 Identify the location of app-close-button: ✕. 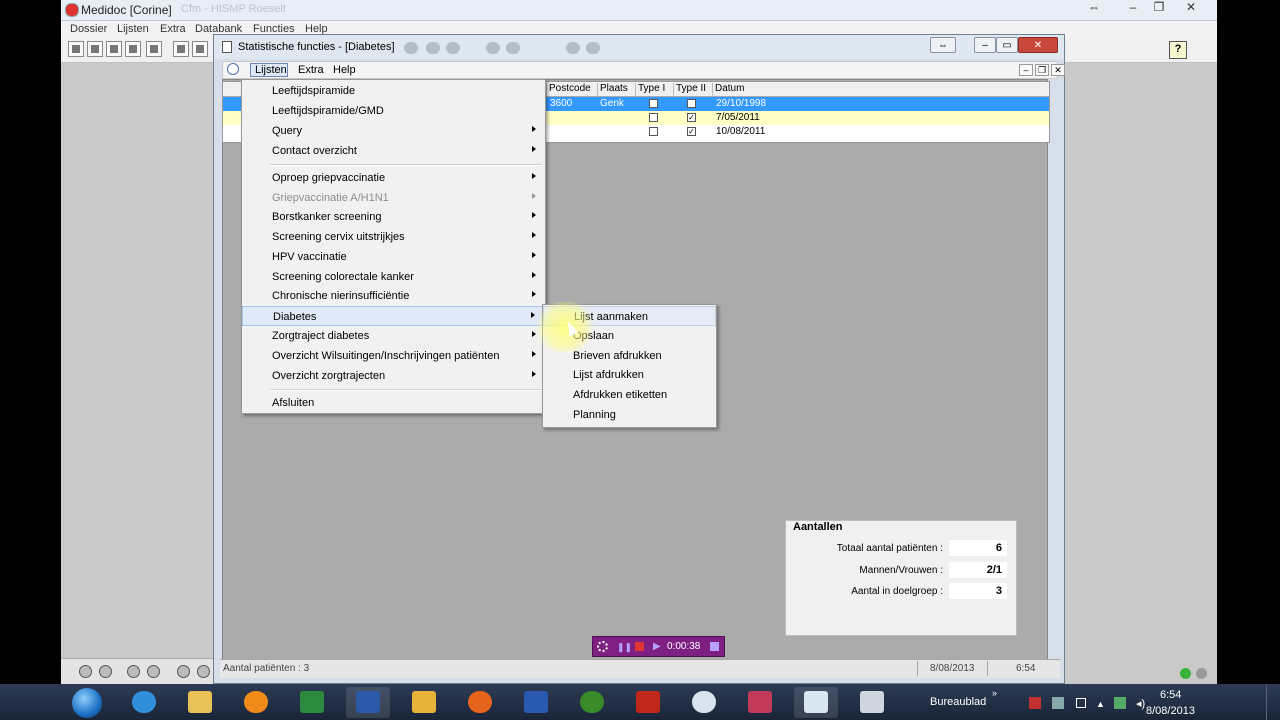
(1191, 9).